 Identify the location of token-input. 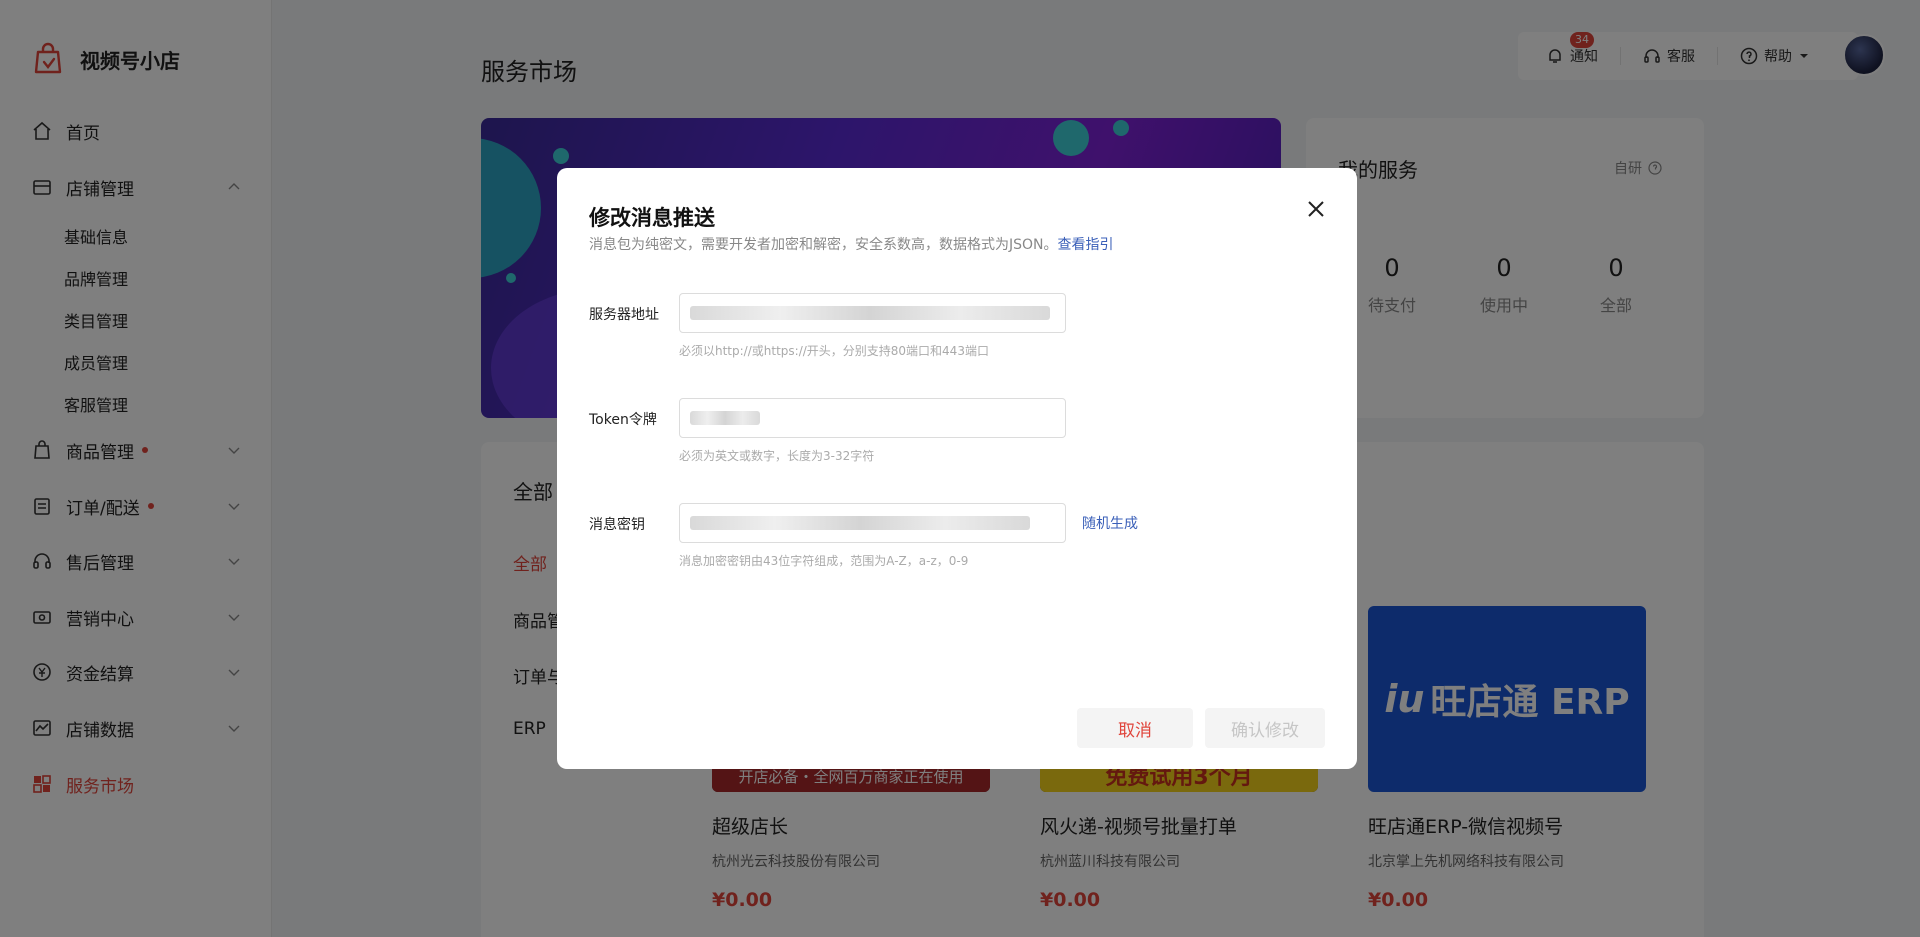
(872, 418).